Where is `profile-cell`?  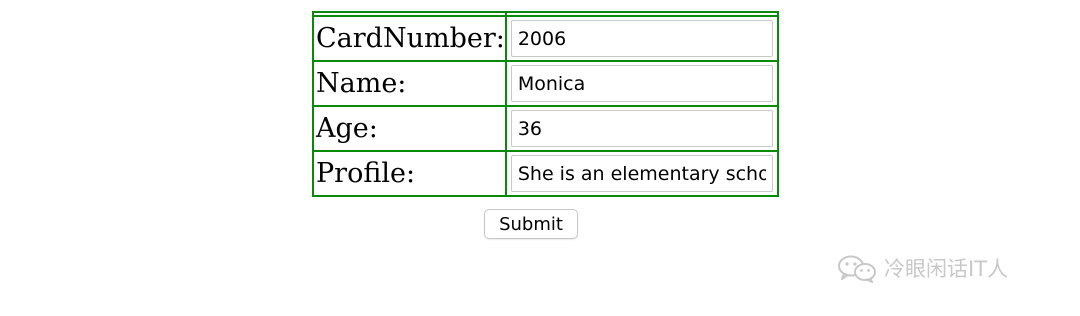 profile-cell is located at coordinates (641, 173).